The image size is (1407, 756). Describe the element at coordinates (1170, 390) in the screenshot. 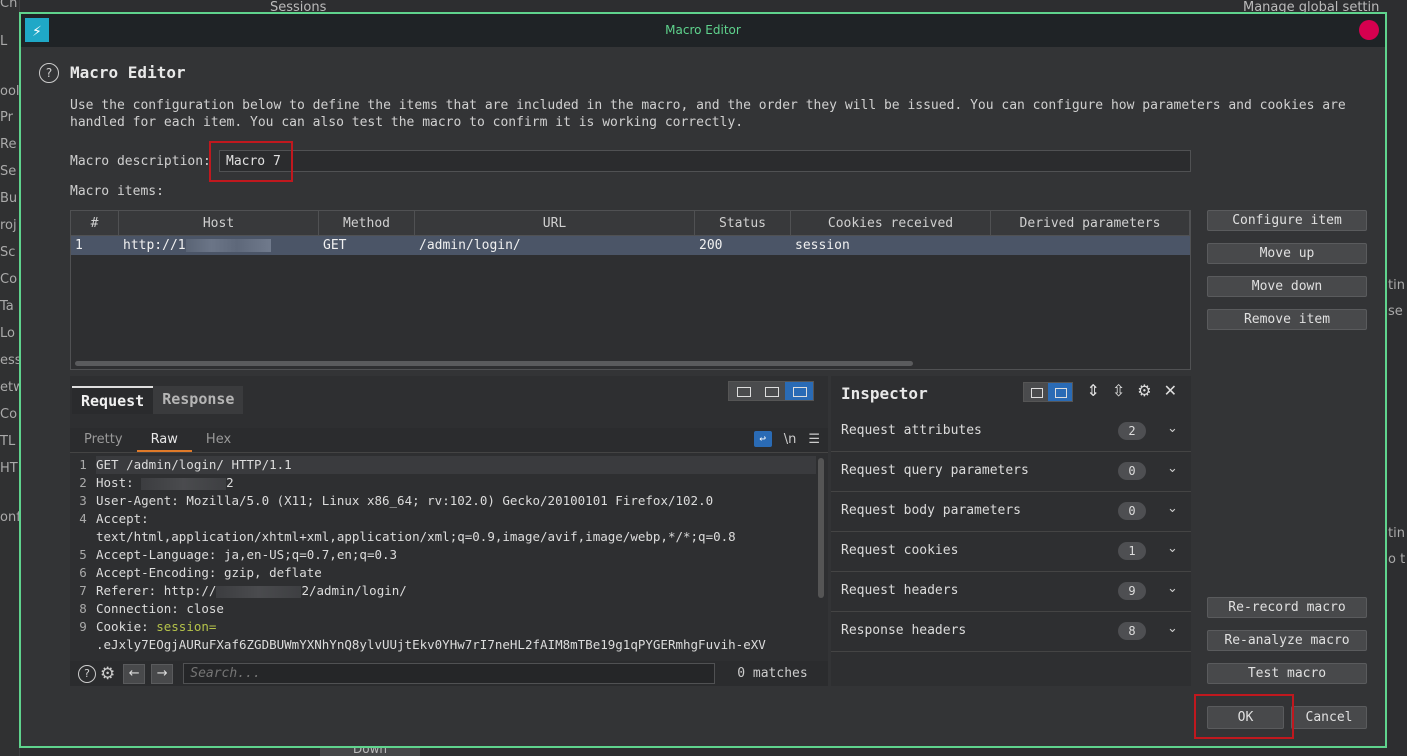

I see `close-icon: ✕` at that location.